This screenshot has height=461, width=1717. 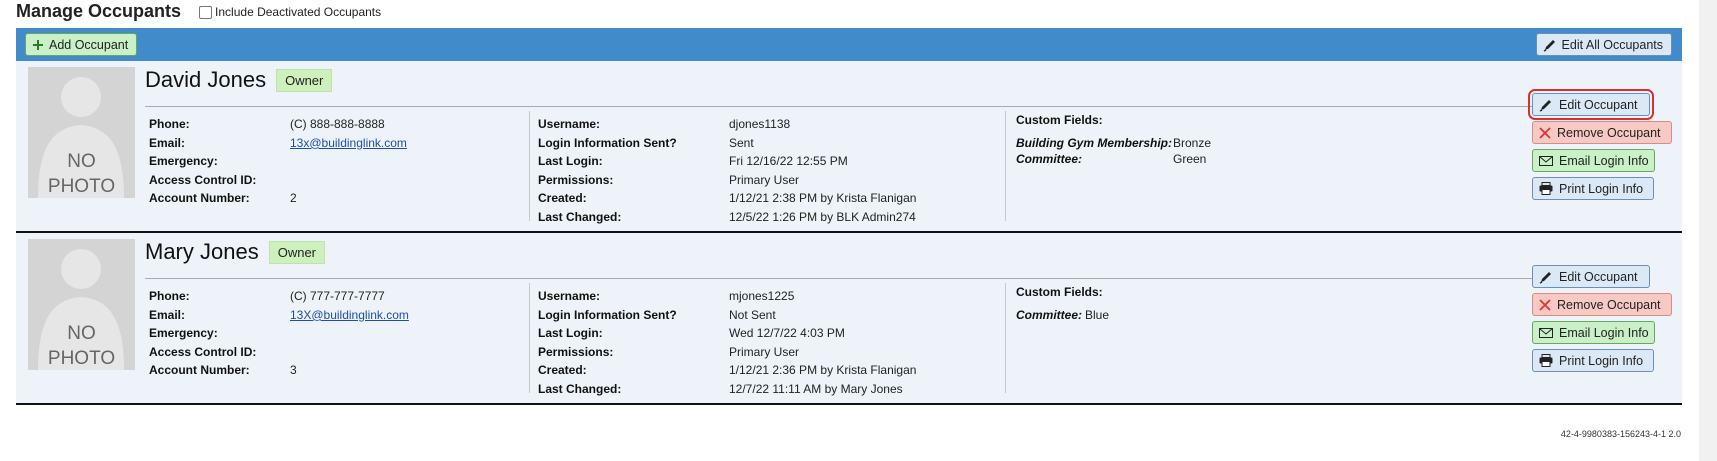 What do you see at coordinates (1546, 160) in the screenshot?
I see `envelope-icon` at bounding box center [1546, 160].